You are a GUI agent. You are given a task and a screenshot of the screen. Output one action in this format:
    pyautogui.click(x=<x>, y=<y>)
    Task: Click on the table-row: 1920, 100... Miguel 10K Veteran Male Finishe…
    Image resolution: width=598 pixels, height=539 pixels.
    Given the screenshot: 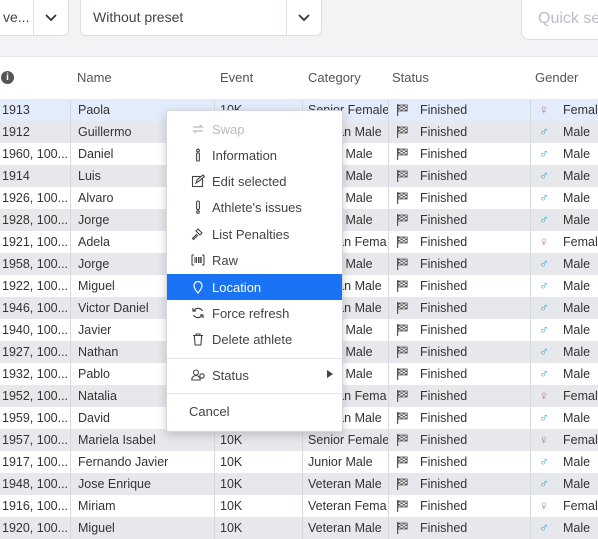 What is the action you would take?
    pyautogui.click(x=299, y=528)
    